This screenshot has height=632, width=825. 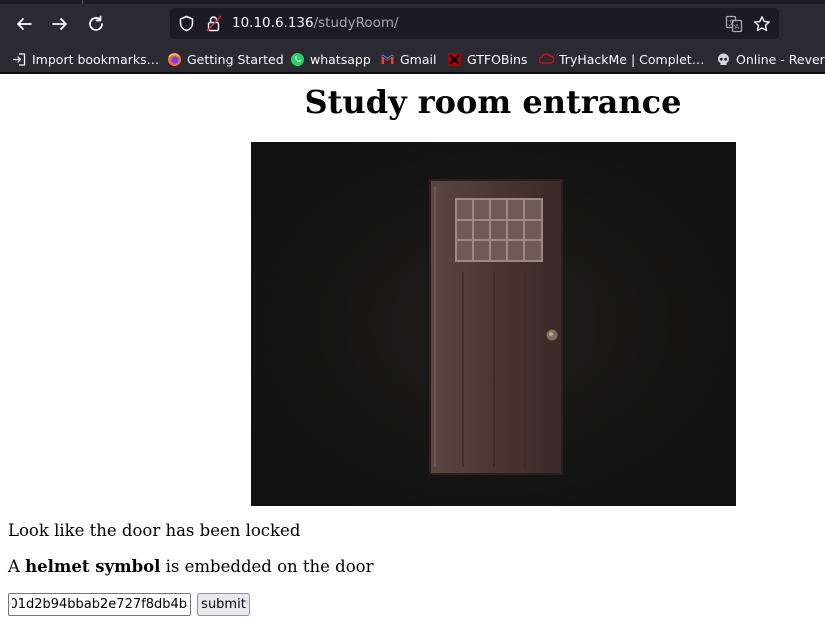 I want to click on arrow-left-icon, so click(x=24, y=24).